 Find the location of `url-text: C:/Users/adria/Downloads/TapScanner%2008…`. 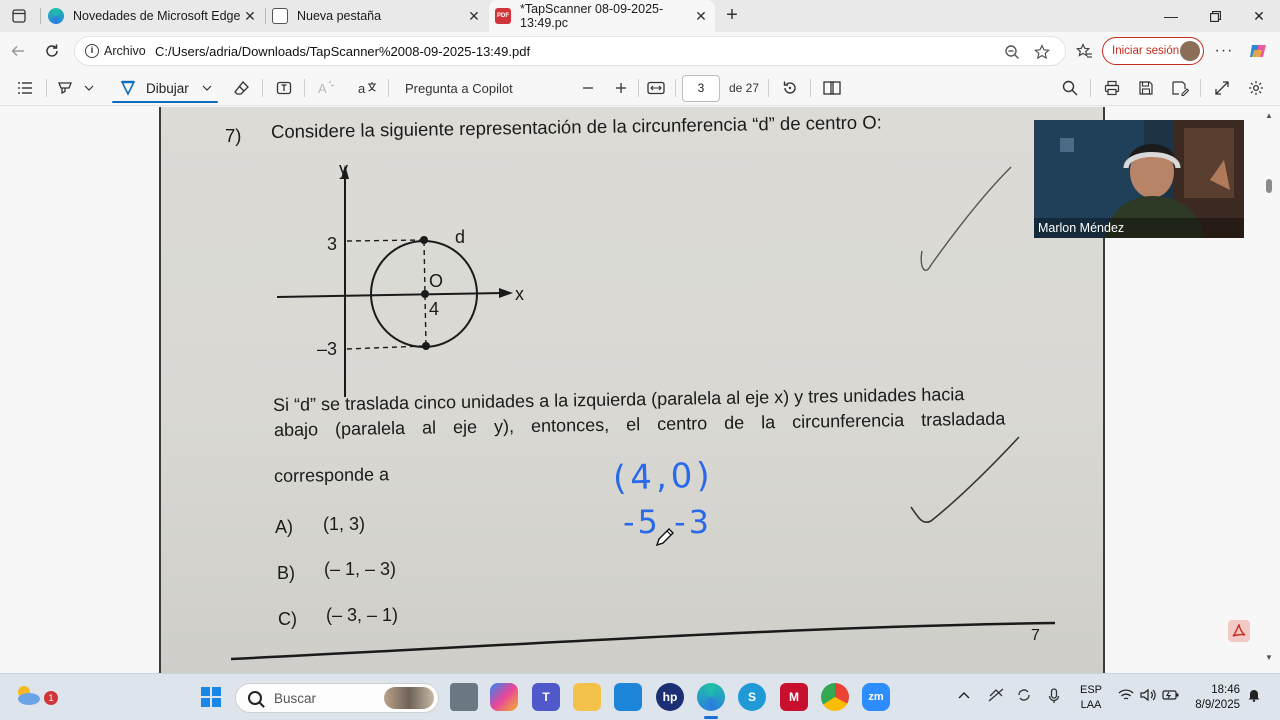

url-text: C:/Users/adria/Downloads/TapScanner%2008… is located at coordinates (342, 51).